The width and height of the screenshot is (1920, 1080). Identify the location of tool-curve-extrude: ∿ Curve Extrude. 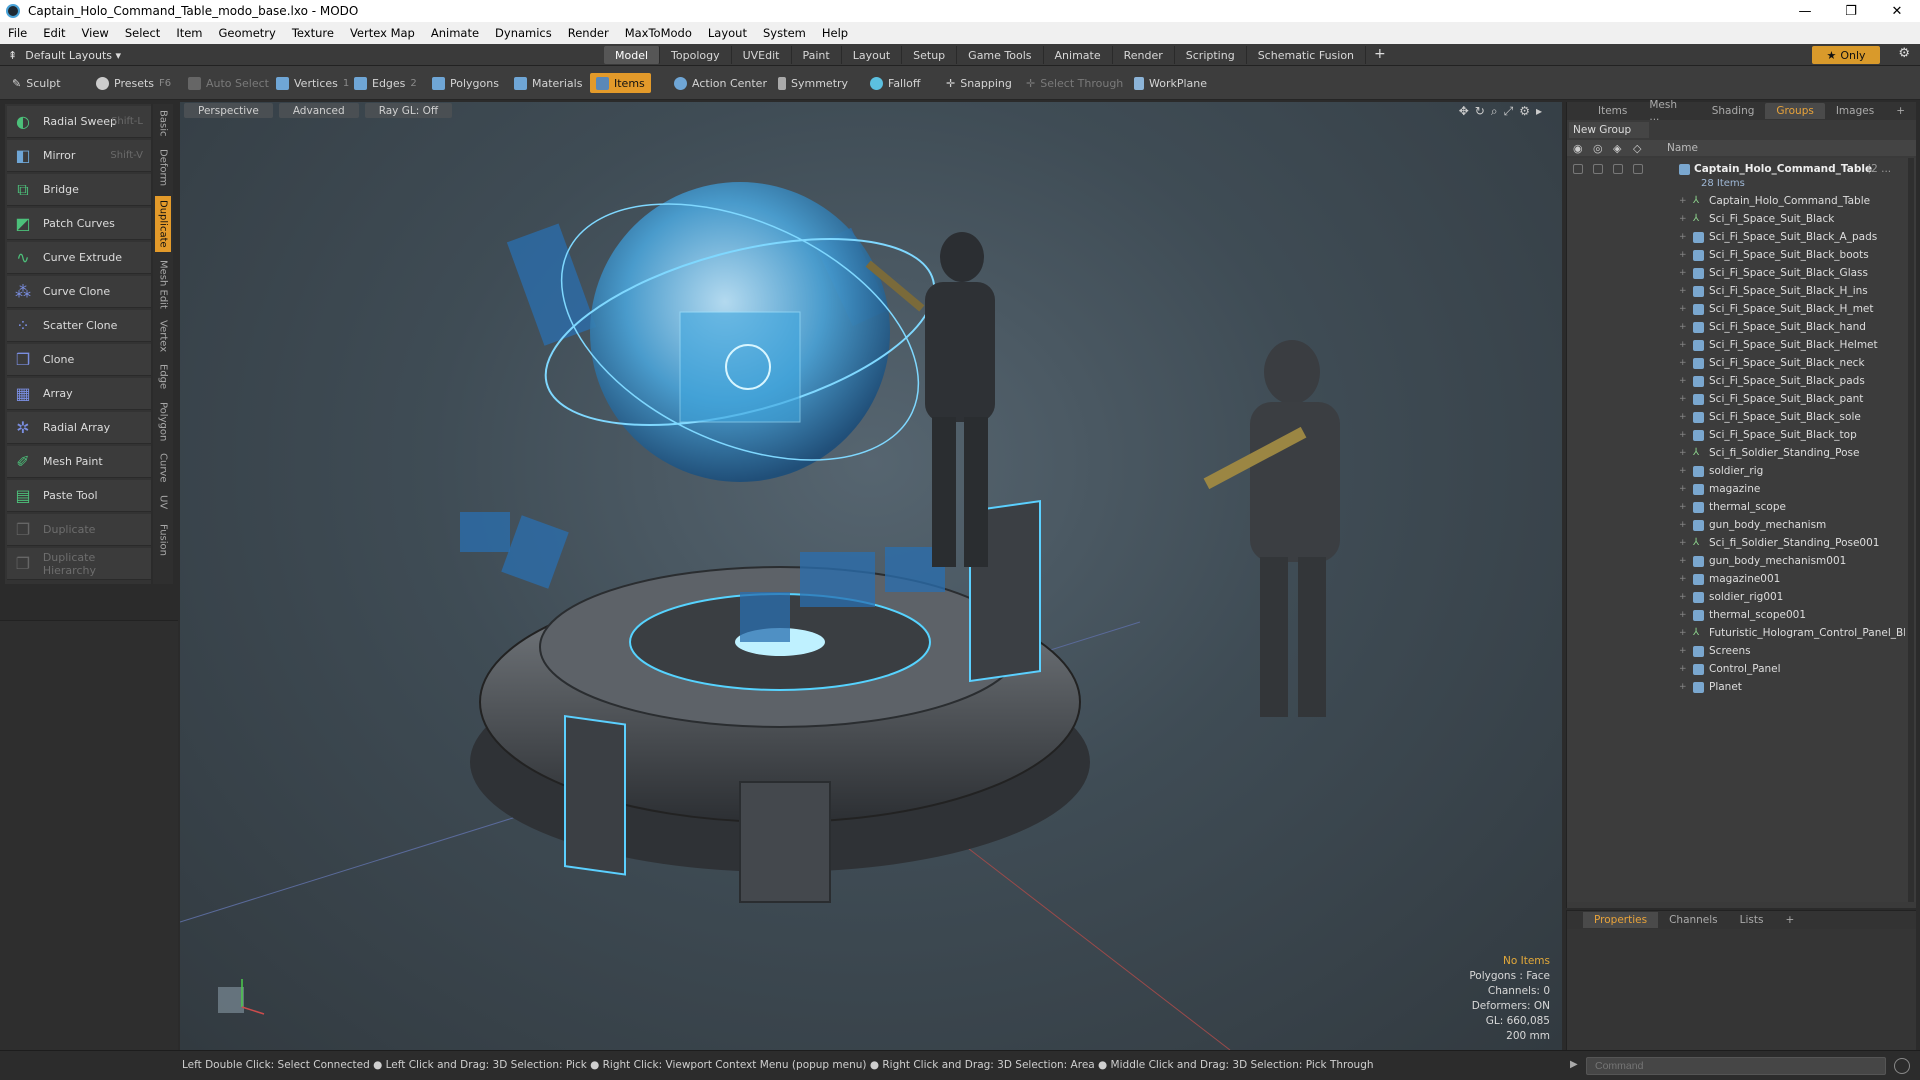
(79, 258).